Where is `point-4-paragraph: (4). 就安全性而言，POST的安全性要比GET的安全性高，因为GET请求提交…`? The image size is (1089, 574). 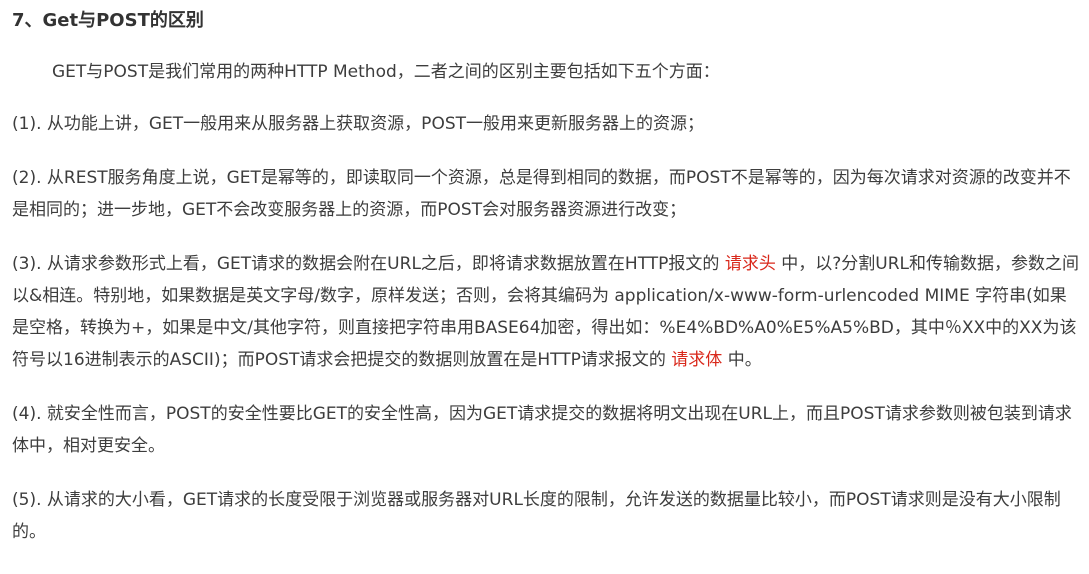 point-4-paragraph: (4). 就安全性而言，POST的安全性要比GET的安全性高，因为GET请求提交… is located at coordinates (542, 430).